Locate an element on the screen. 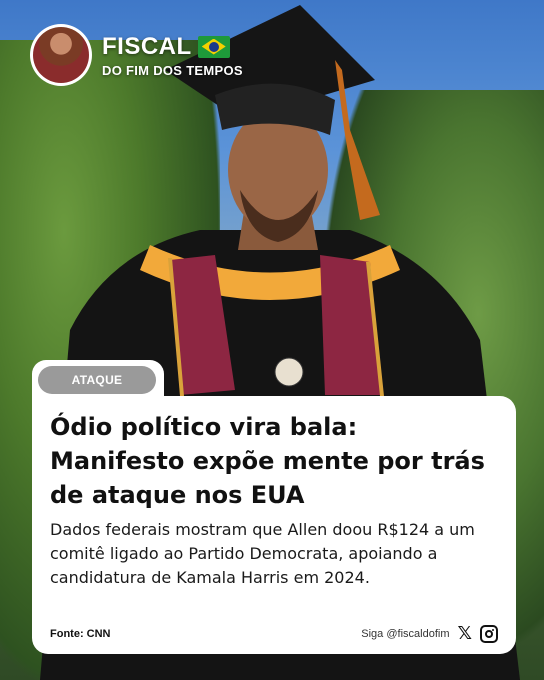  brazil-flag-icon is located at coordinates (213, 46).